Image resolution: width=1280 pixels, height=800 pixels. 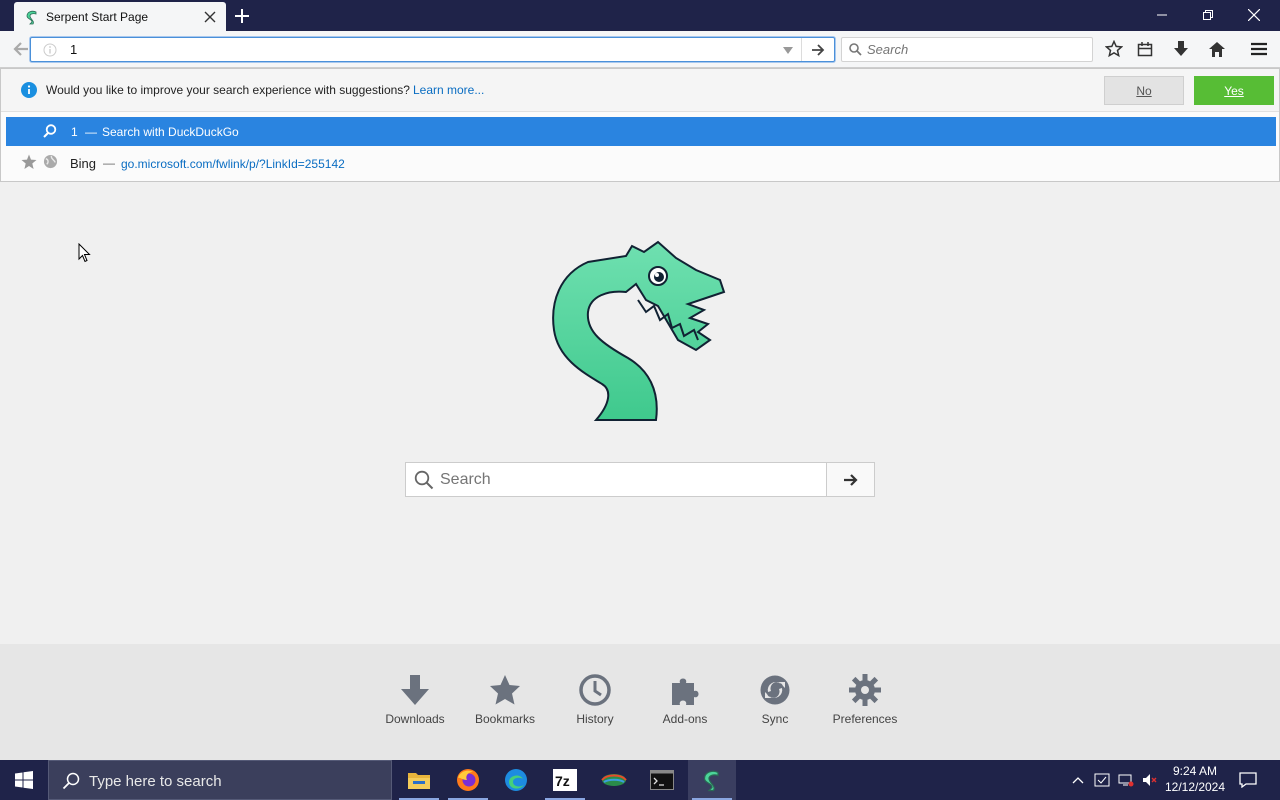 I want to click on edge-icon, so click(x=516, y=780).